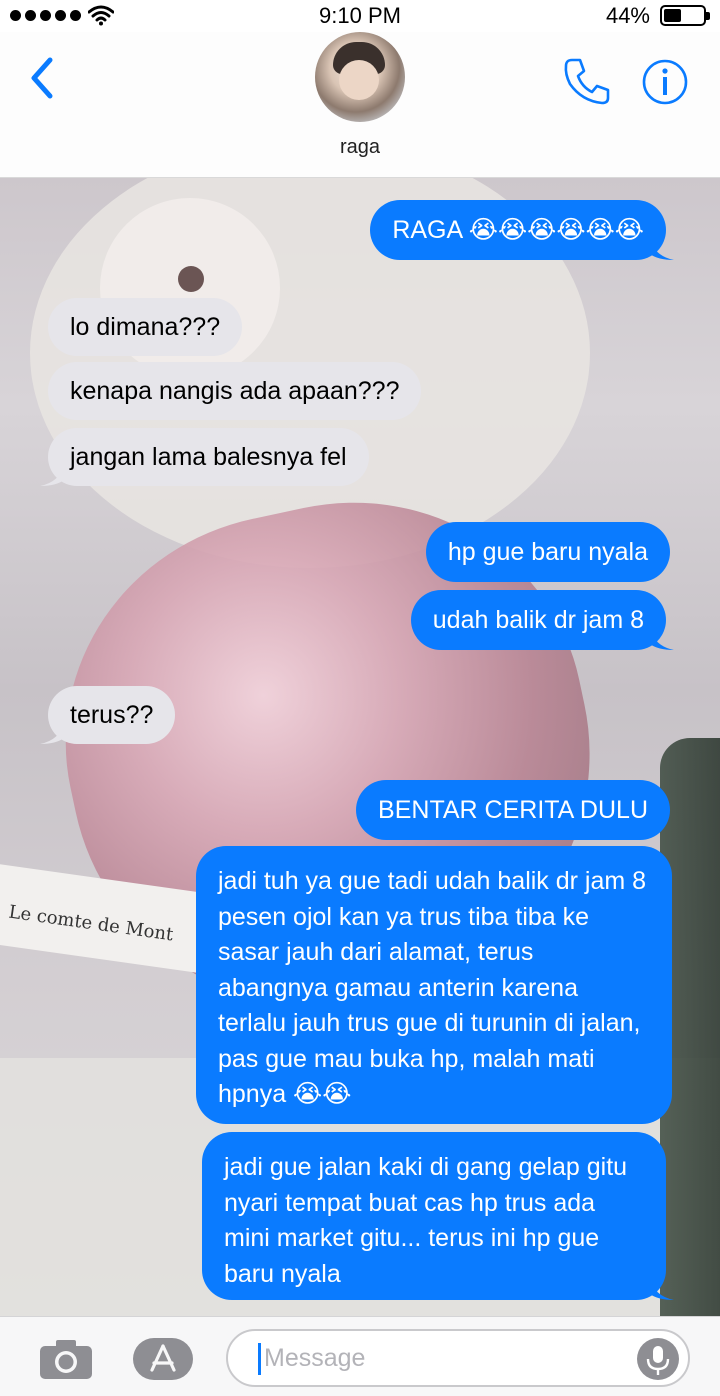 The image size is (720, 1396). Describe the element at coordinates (685, 15) in the screenshot. I see `battery-icon` at that location.